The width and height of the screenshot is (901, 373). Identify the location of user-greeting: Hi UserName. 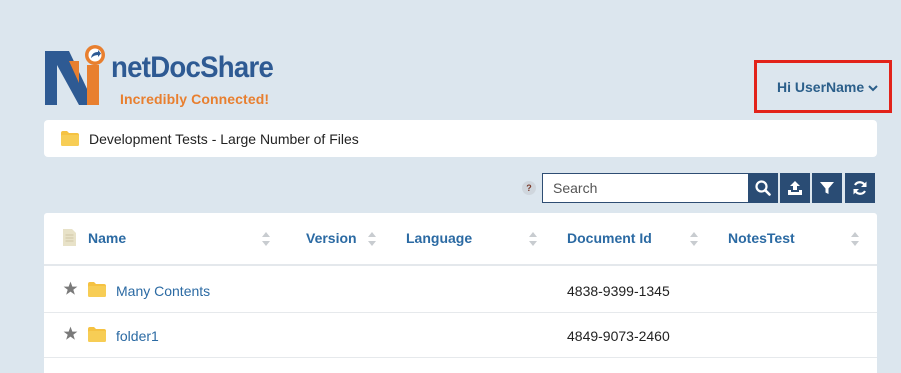
(821, 86).